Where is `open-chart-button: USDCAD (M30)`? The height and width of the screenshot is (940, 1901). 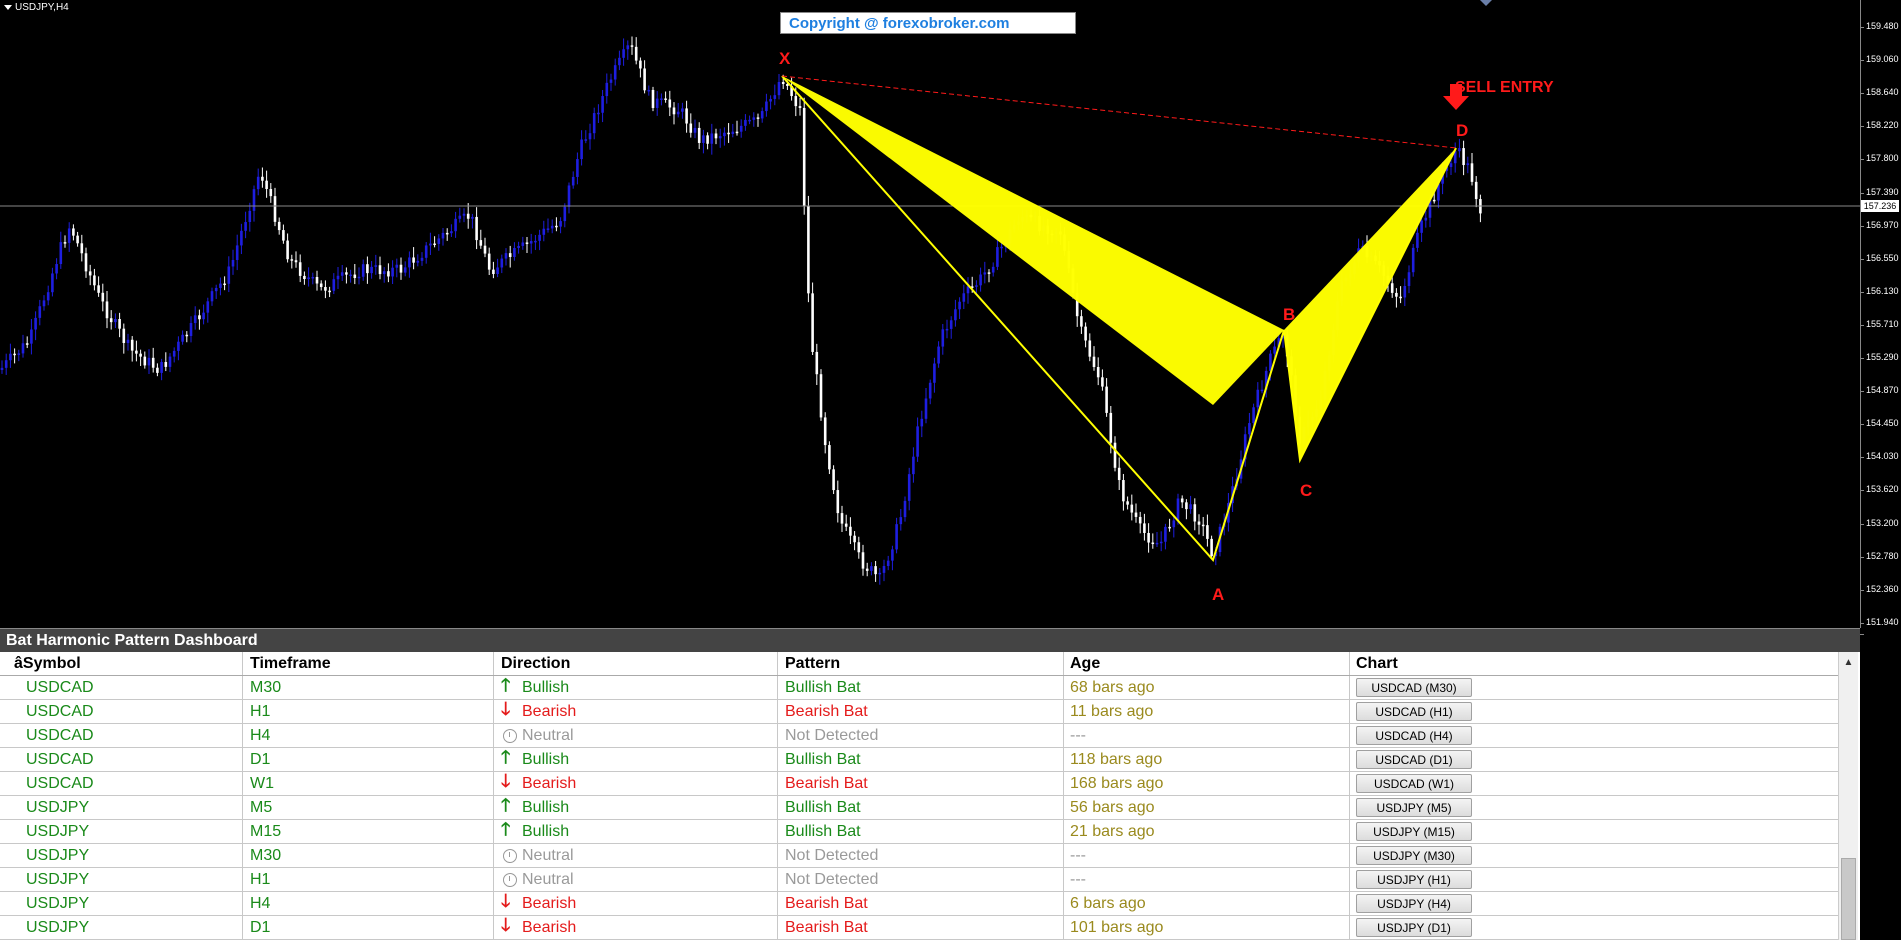
open-chart-button: USDCAD (M30) is located at coordinates (1414, 687).